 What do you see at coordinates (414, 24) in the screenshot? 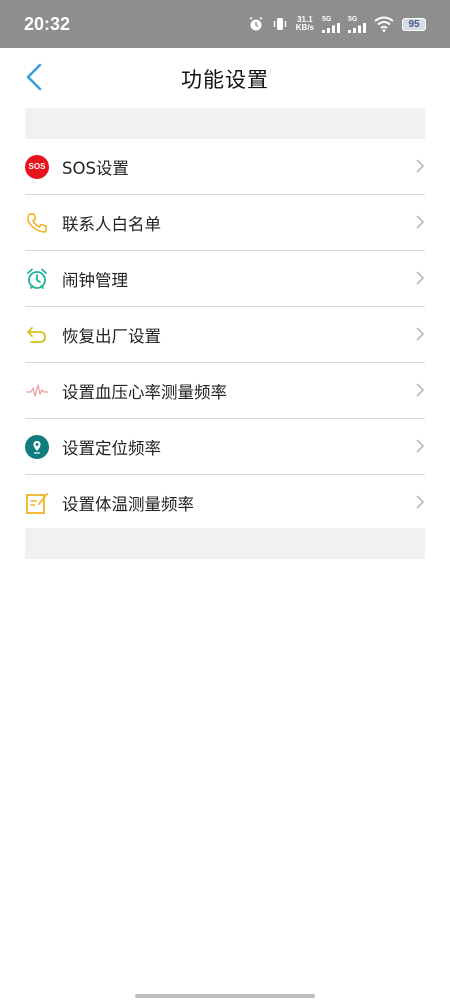
I see `battery-icon: 95` at bounding box center [414, 24].